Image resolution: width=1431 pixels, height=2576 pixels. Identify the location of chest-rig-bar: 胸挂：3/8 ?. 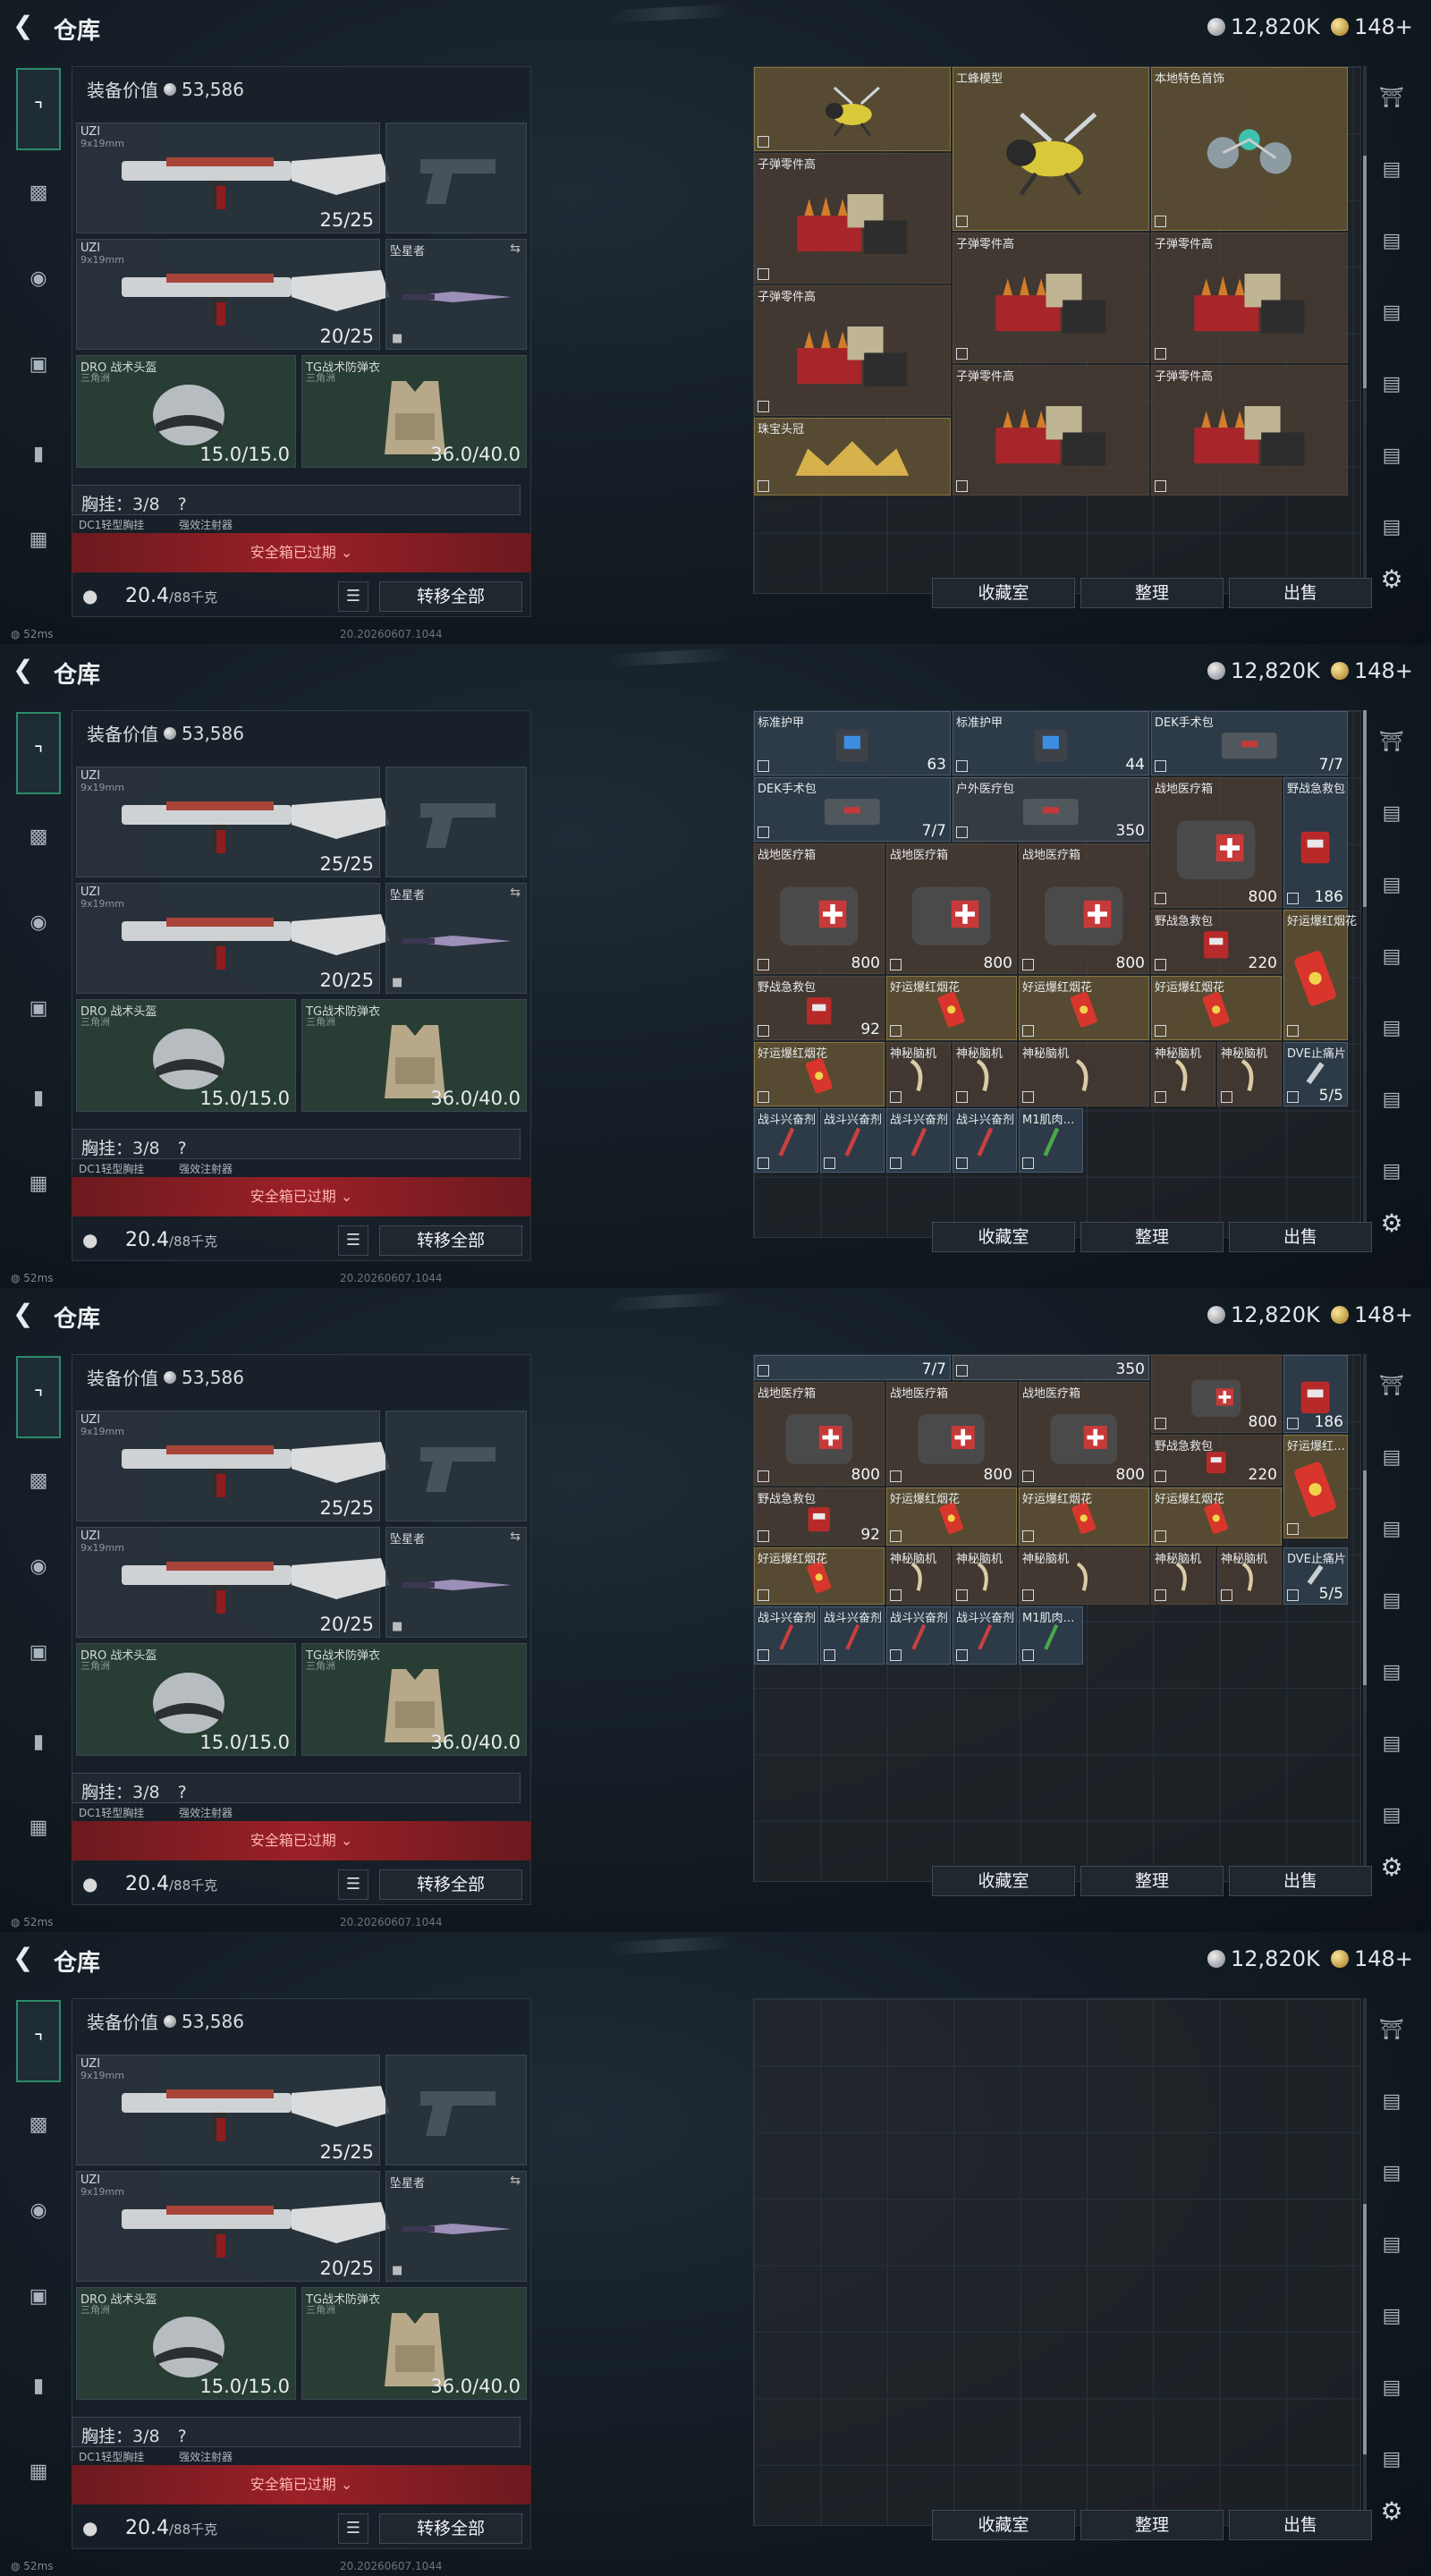
(296, 1788).